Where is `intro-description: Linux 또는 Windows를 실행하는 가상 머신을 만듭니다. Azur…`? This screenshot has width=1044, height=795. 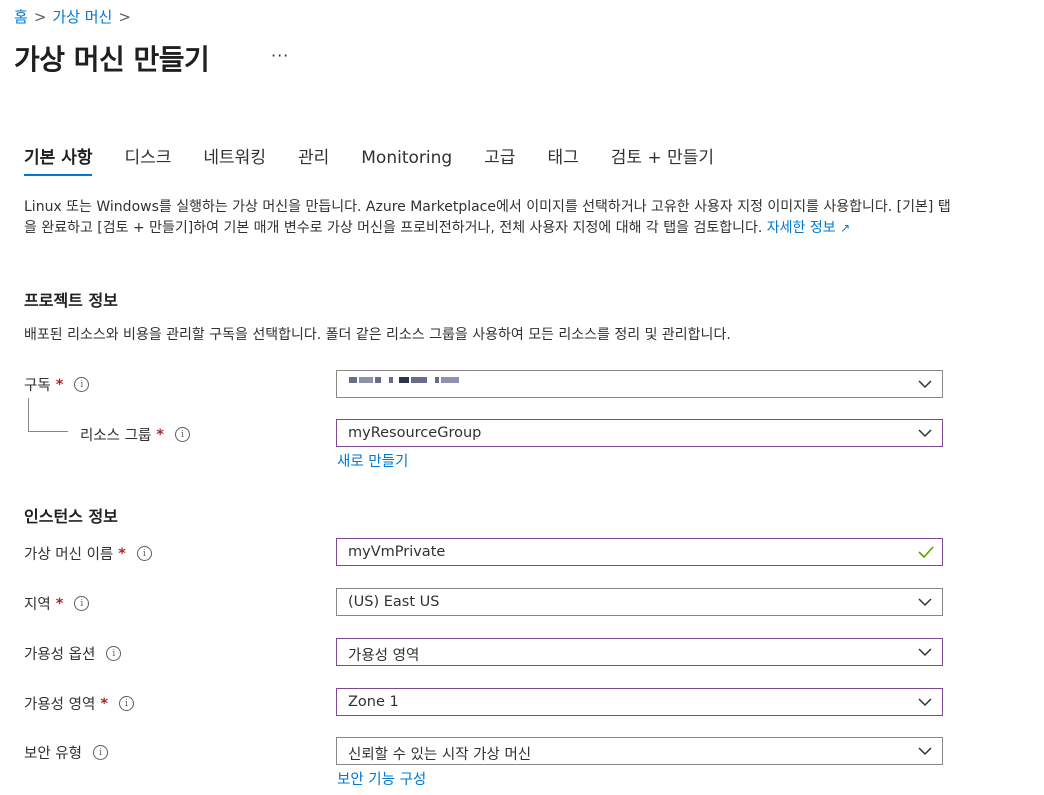
intro-description: Linux 또는 Windows를 실행하는 가상 머신을 만듭니다. Azur… is located at coordinates (489, 218).